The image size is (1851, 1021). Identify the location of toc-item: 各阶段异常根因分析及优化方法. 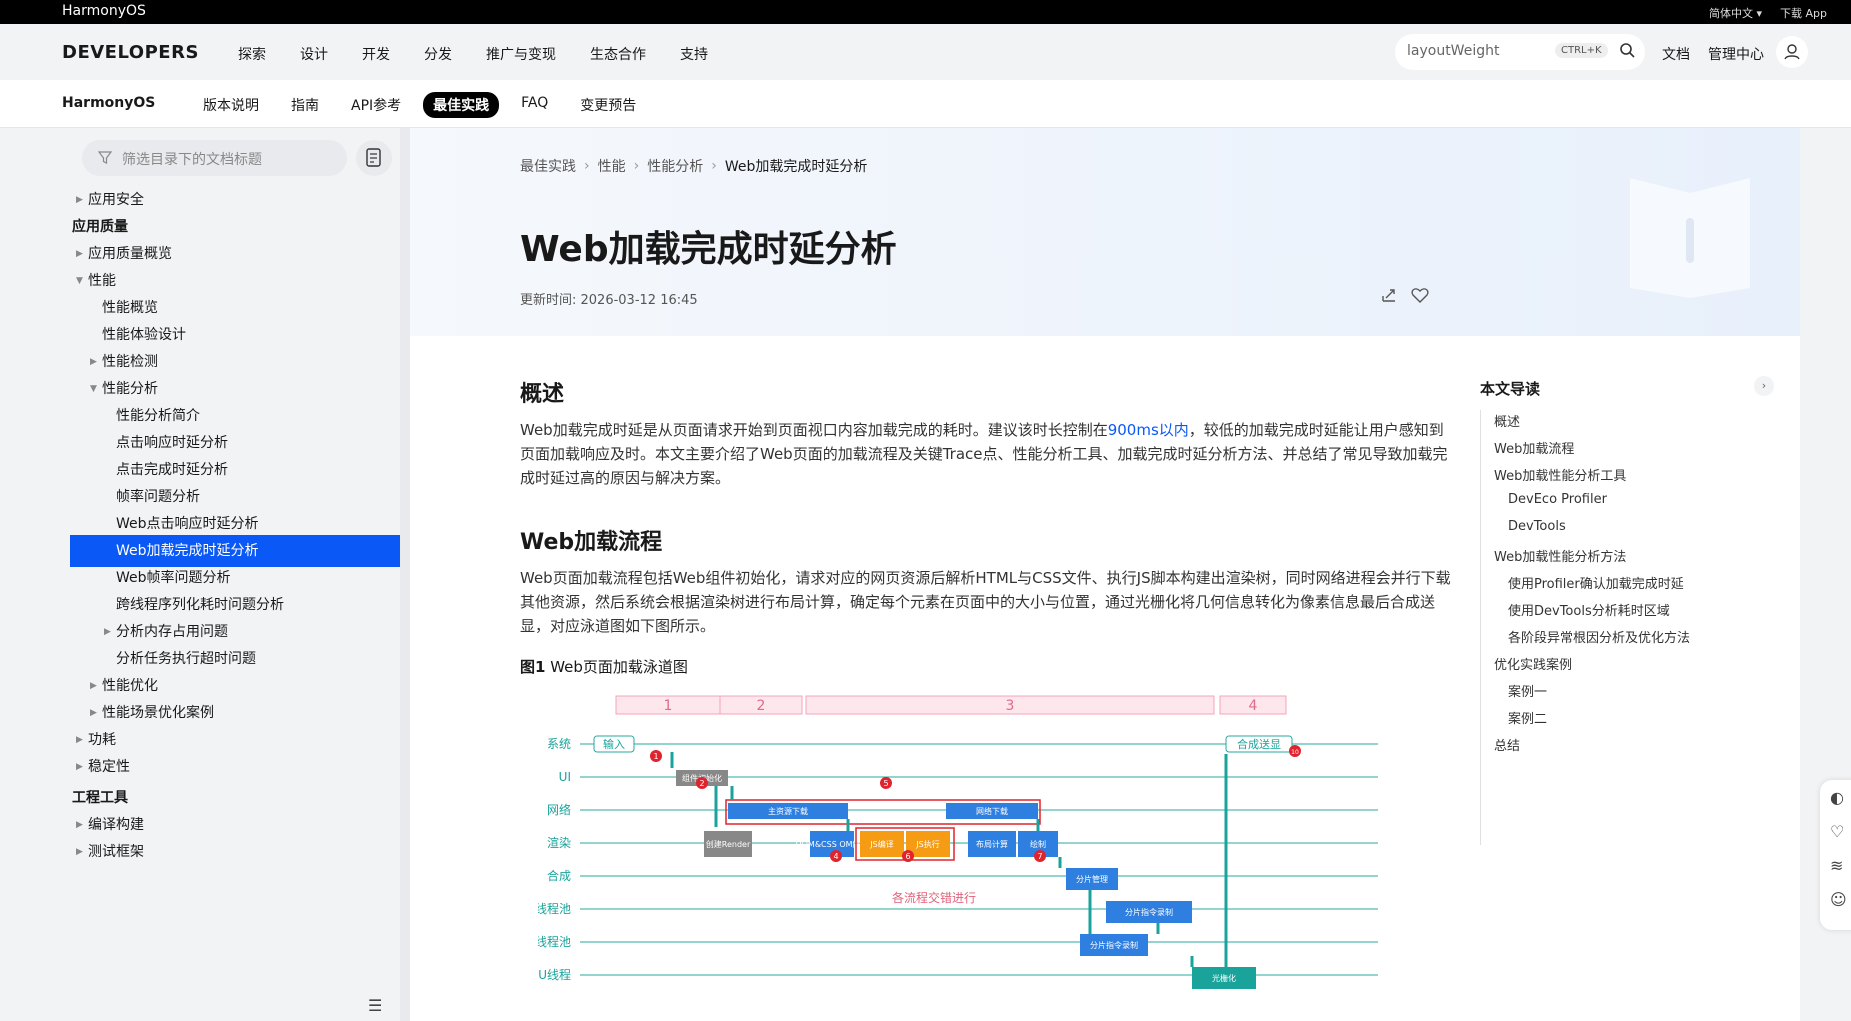
(1599, 636).